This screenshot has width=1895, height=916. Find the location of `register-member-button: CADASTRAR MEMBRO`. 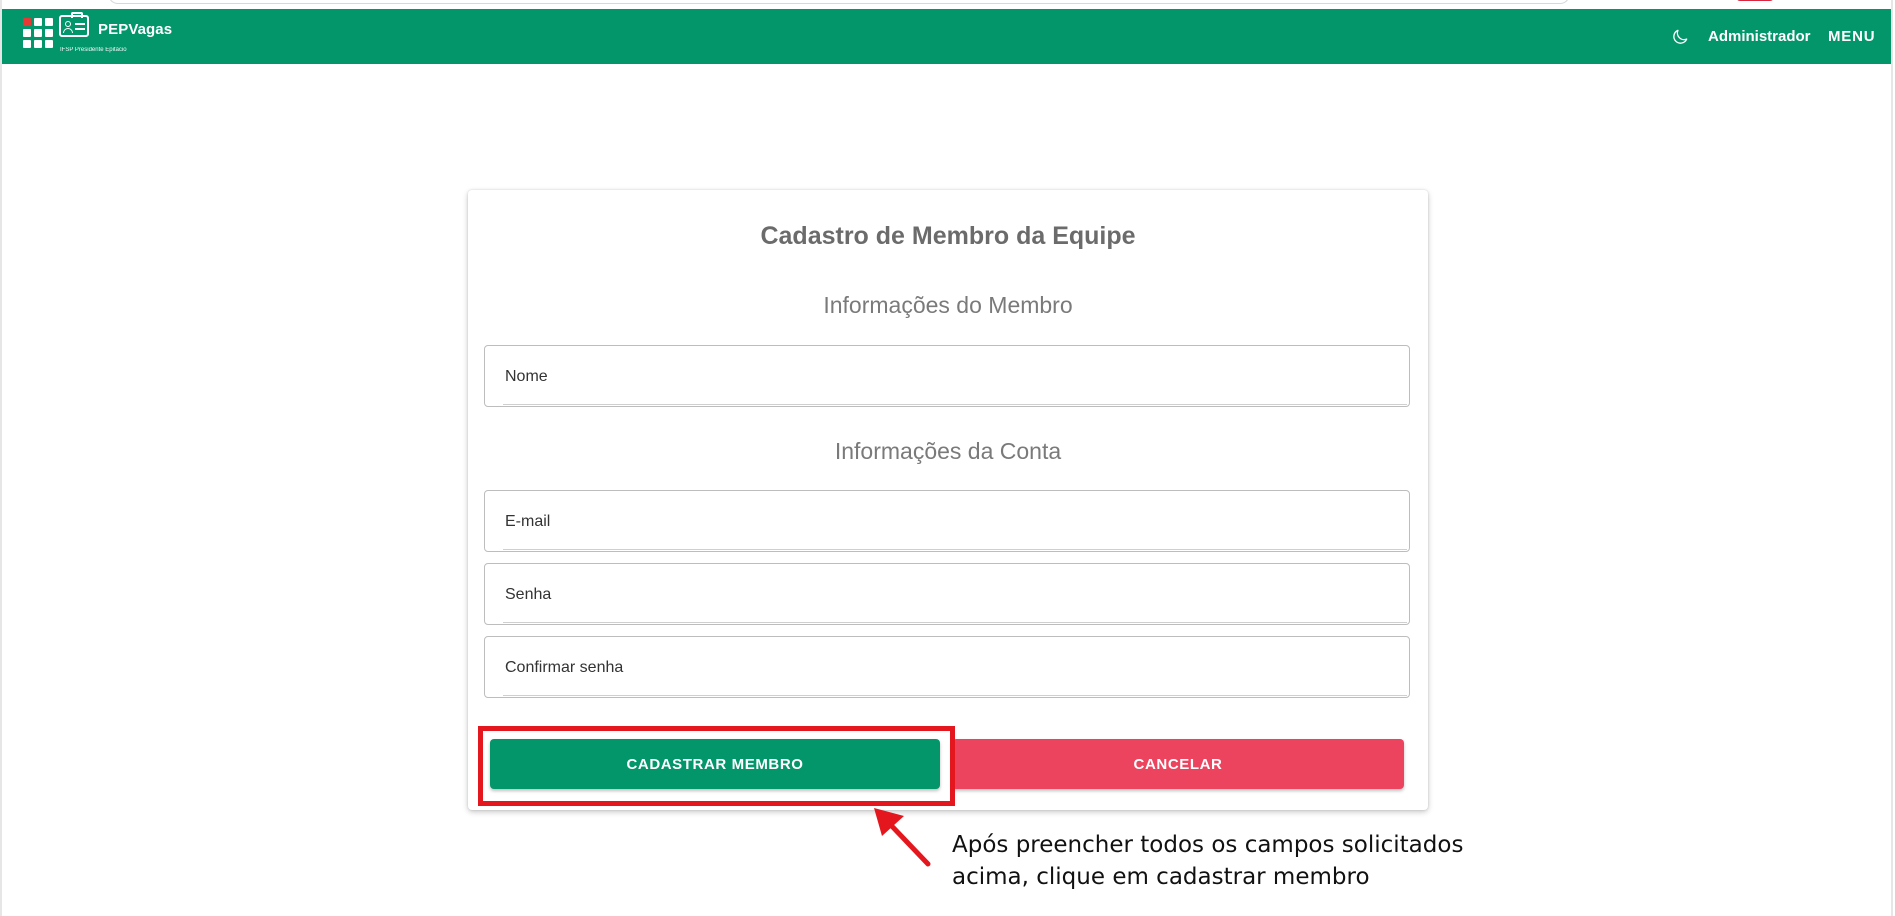

register-member-button: CADASTRAR MEMBRO is located at coordinates (715, 764).